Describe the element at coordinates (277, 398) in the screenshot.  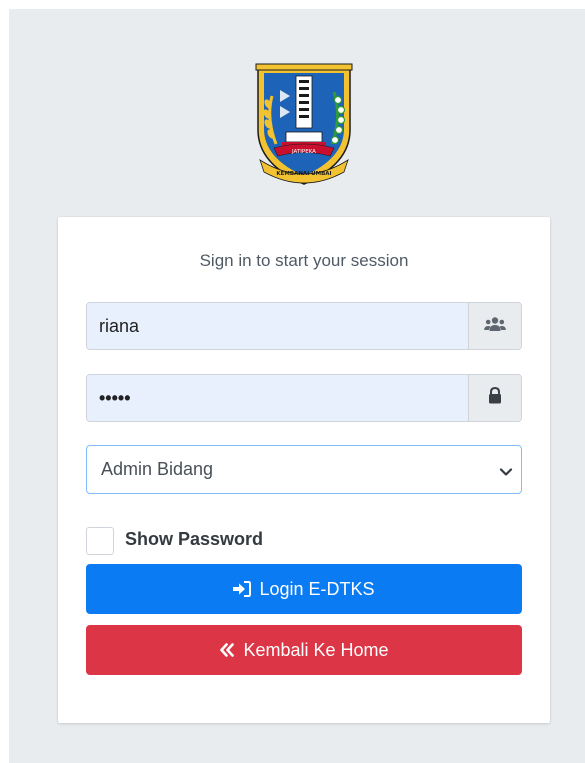
I see `password-input: •••••` at that location.